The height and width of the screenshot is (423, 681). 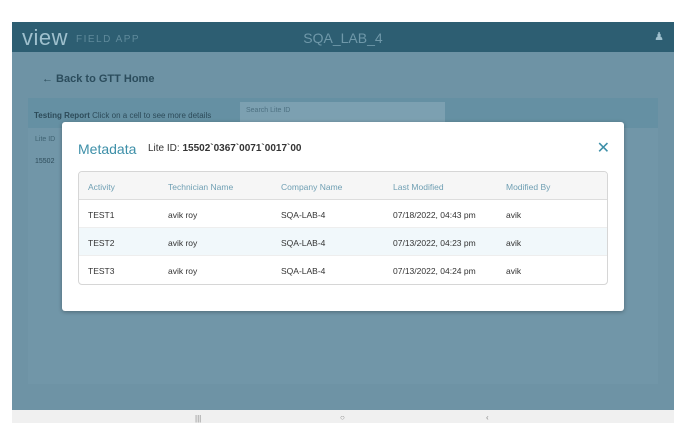 What do you see at coordinates (101, 243) in the screenshot?
I see `cell: TEST2` at bounding box center [101, 243].